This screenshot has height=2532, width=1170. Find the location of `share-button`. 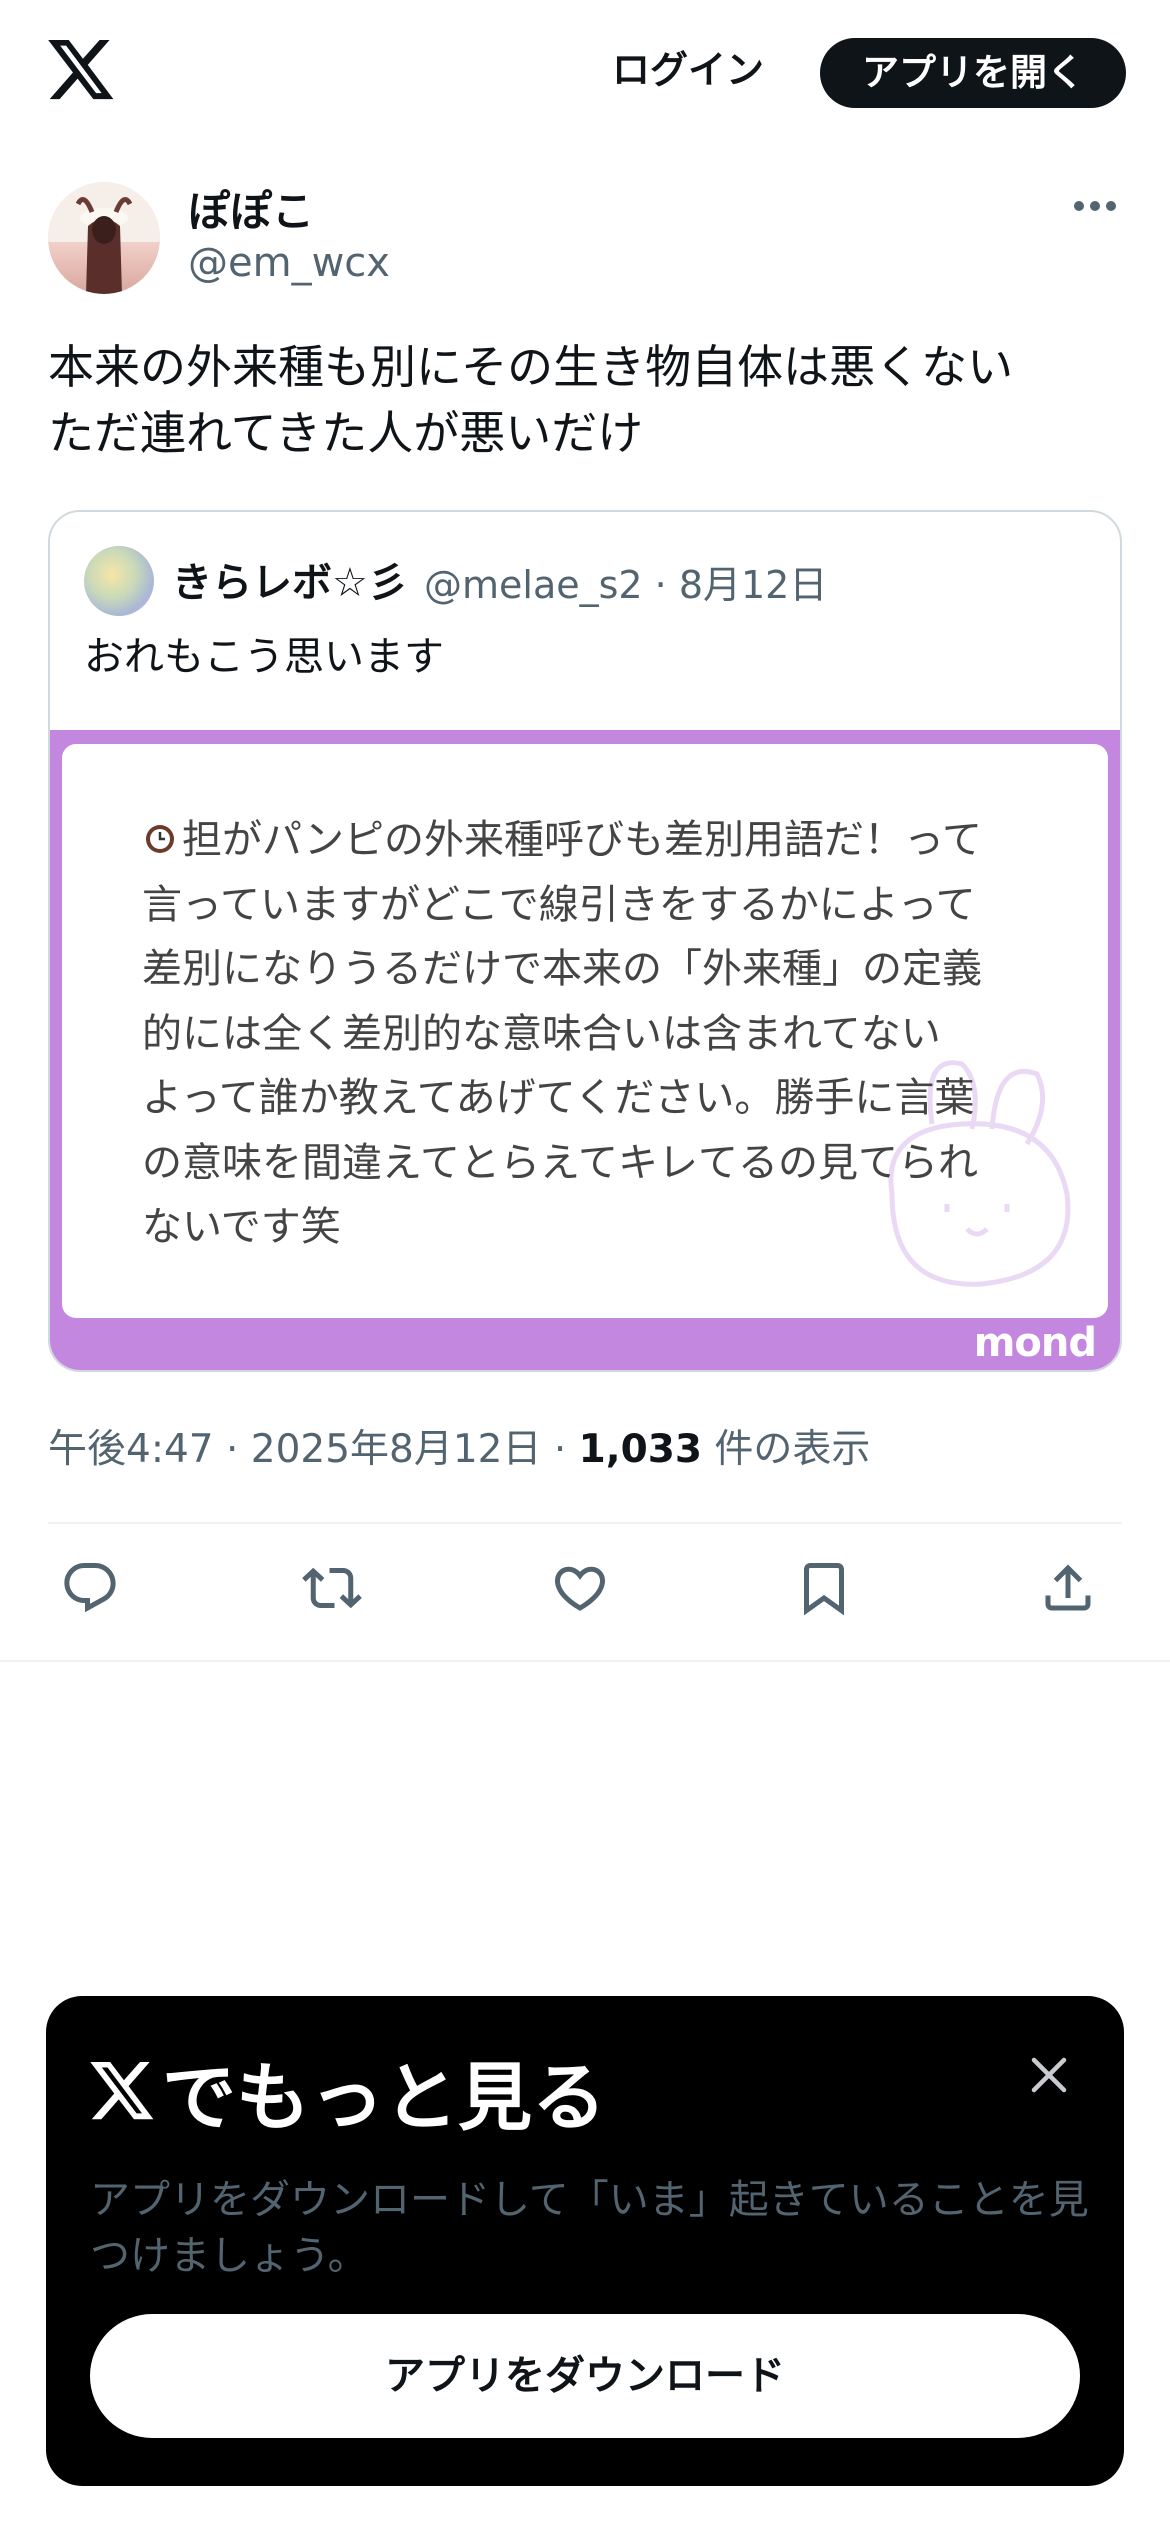

share-button is located at coordinates (1072, 1592).